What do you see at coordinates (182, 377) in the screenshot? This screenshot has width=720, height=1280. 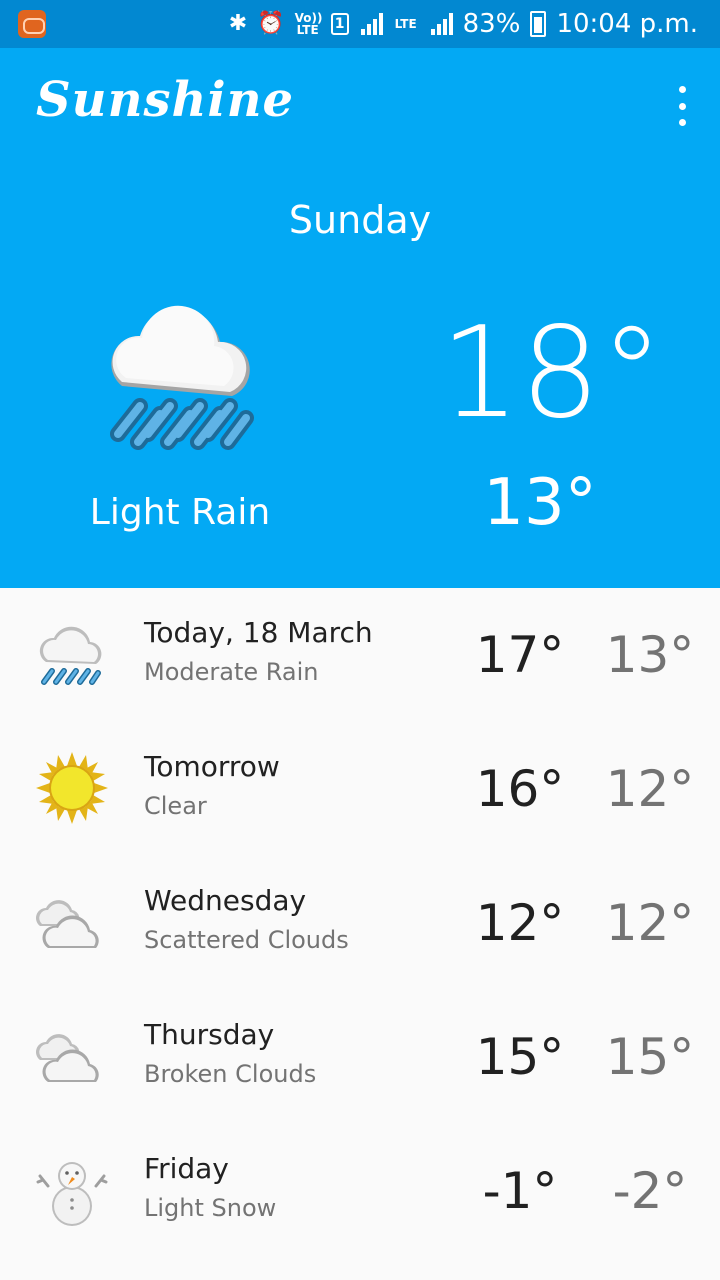 I see `light-rain-icon` at bounding box center [182, 377].